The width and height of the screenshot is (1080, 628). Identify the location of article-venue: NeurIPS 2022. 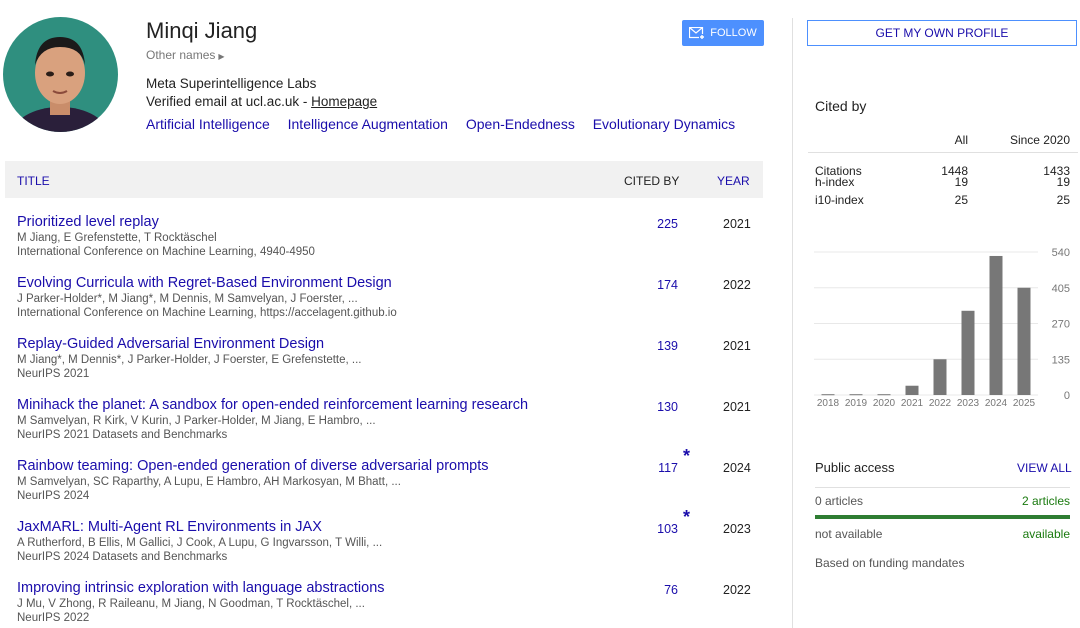
(53, 618).